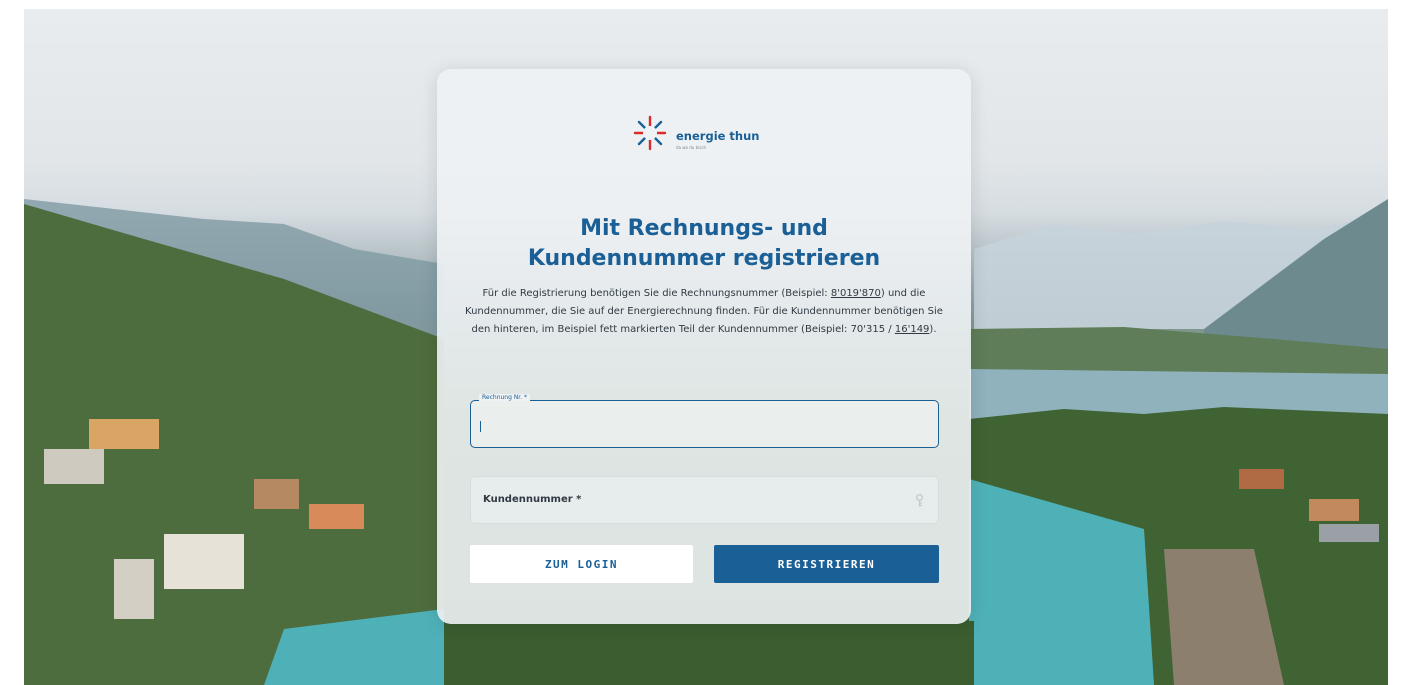  Describe the element at coordinates (704, 258) in the screenshot. I see `page-title-line-2: Kundennummer registrieren` at that location.